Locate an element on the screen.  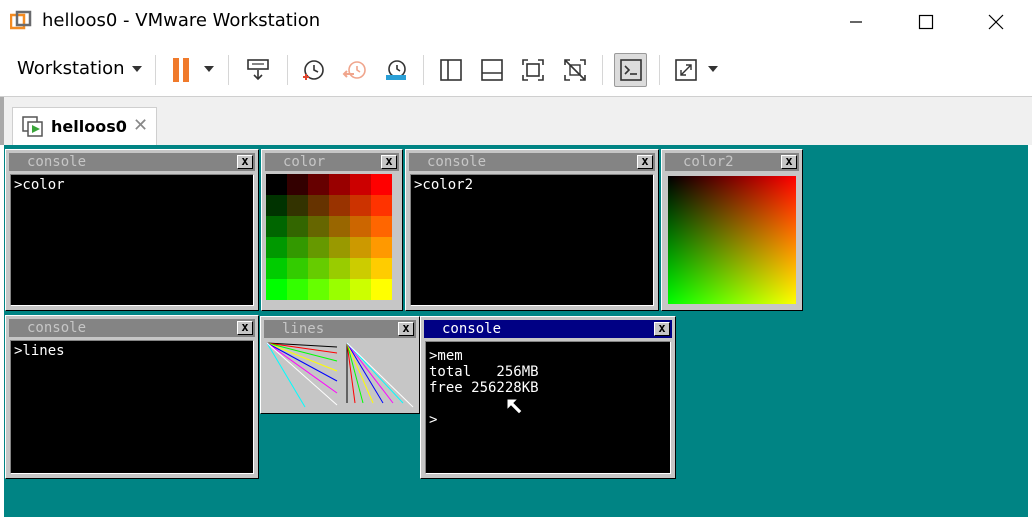
snapshot-manager-button is located at coordinates (396, 70).